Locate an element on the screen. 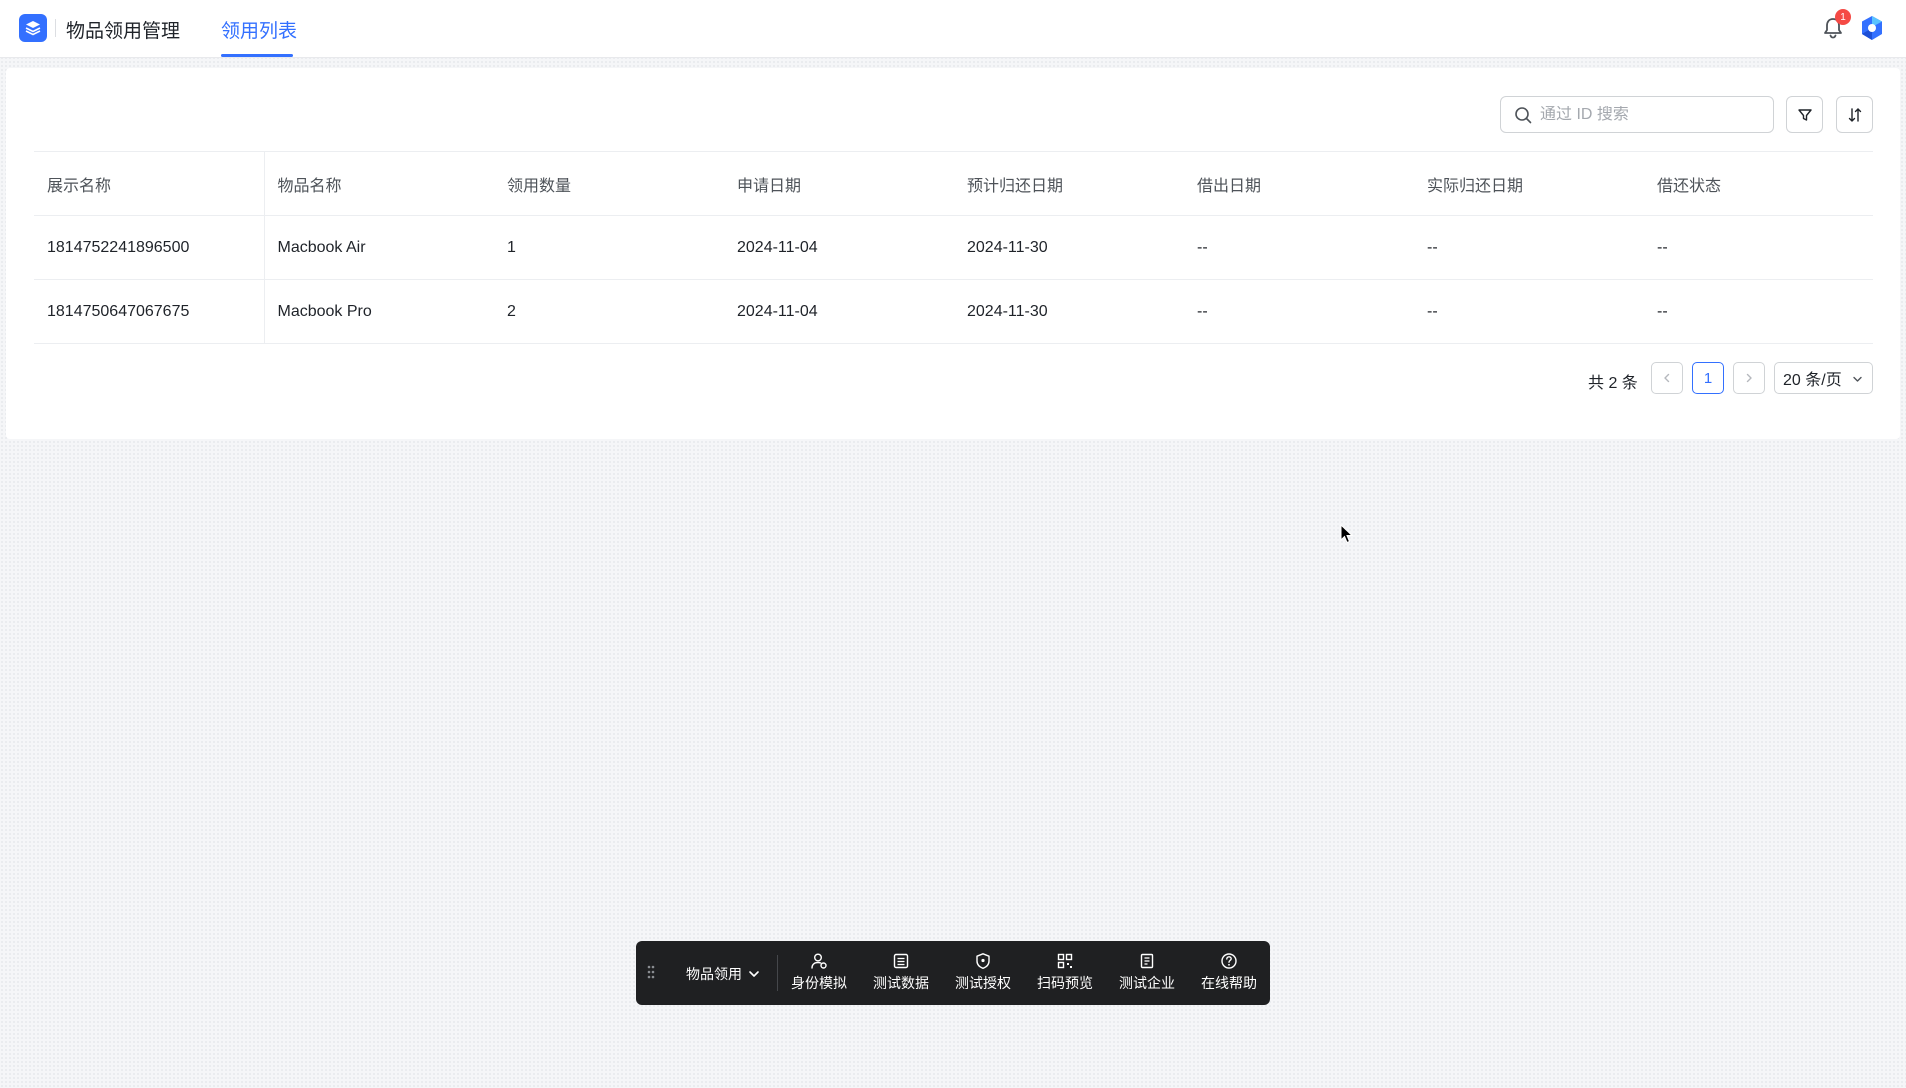 The image size is (1906, 1088). table-cell: Macbook Pro is located at coordinates (379, 311).